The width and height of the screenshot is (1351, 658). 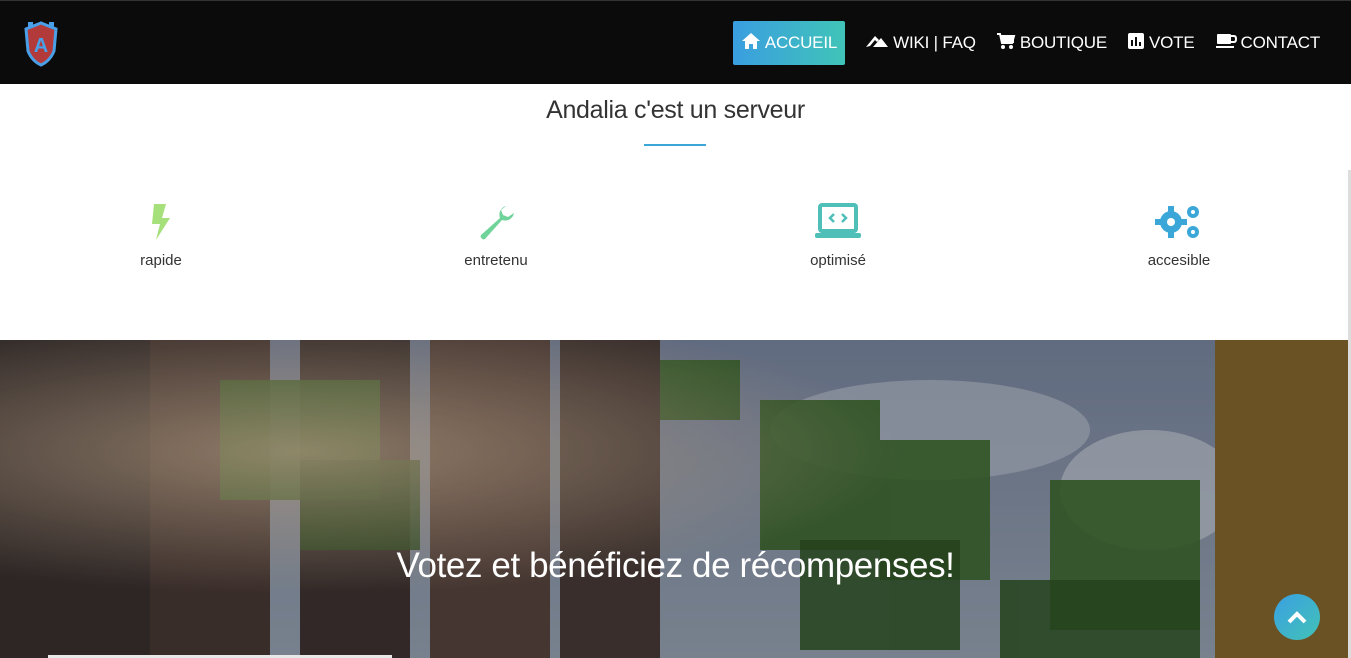 I want to click on nav-accueil: ACCUEIL, so click(x=789, y=43).